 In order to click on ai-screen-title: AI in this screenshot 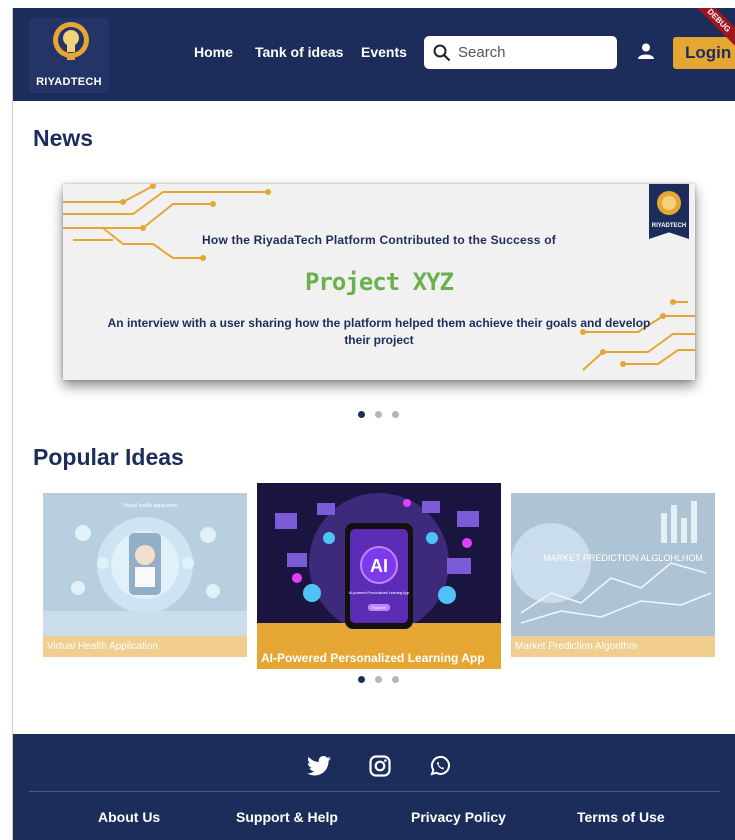, I will do `click(379, 566)`.